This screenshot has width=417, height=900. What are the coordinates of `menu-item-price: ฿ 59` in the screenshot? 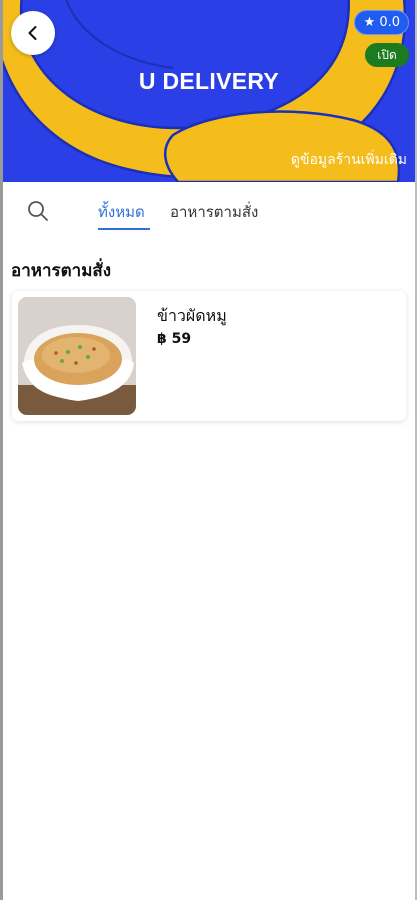 It's located at (174, 339).